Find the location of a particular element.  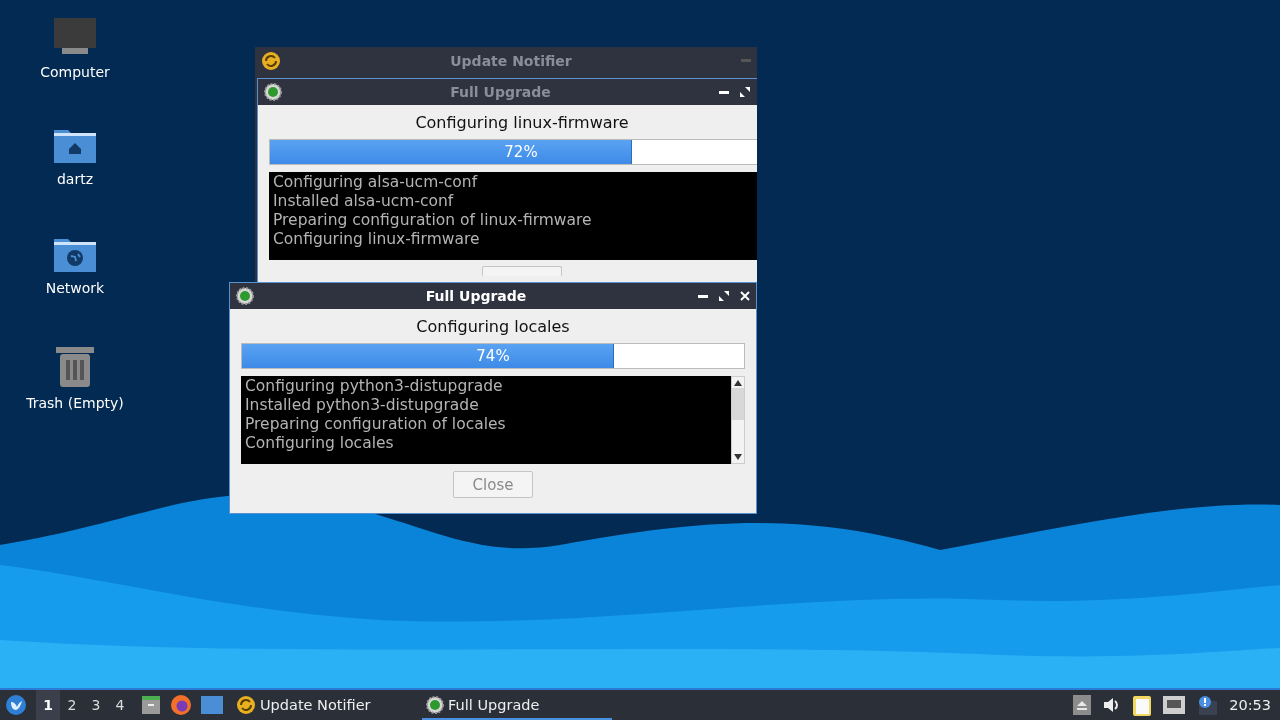

network-icon is located at coordinates (1174, 705).